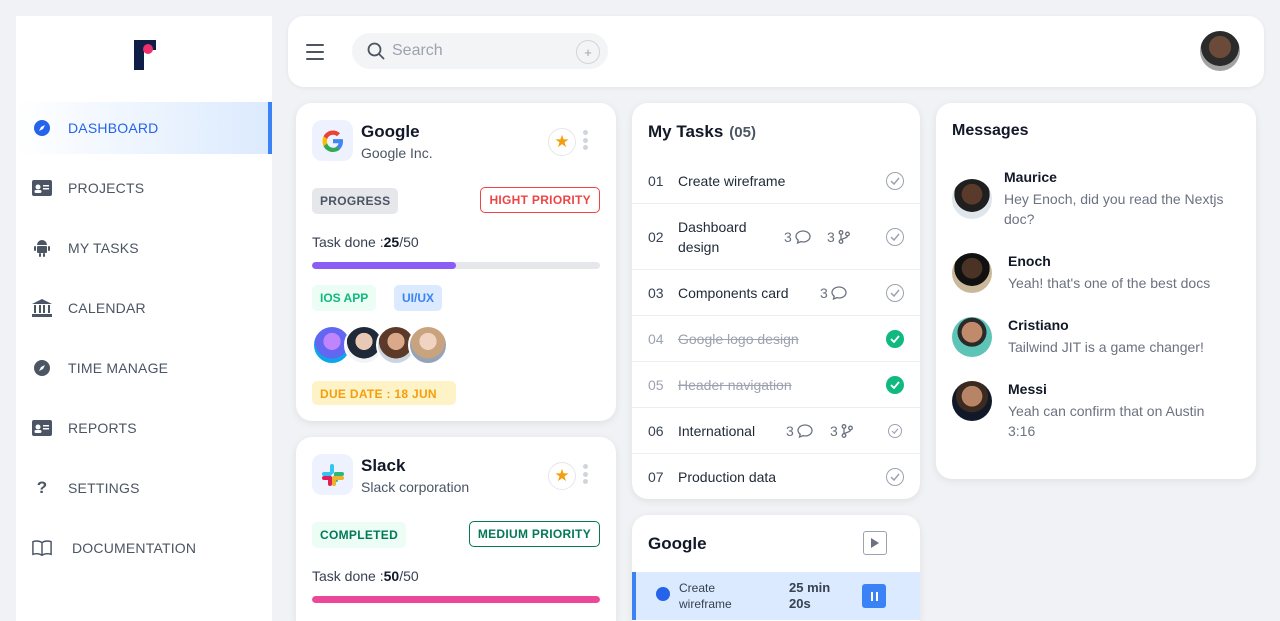 The image size is (1280, 621). I want to click on member-avatars, so click(380, 345).